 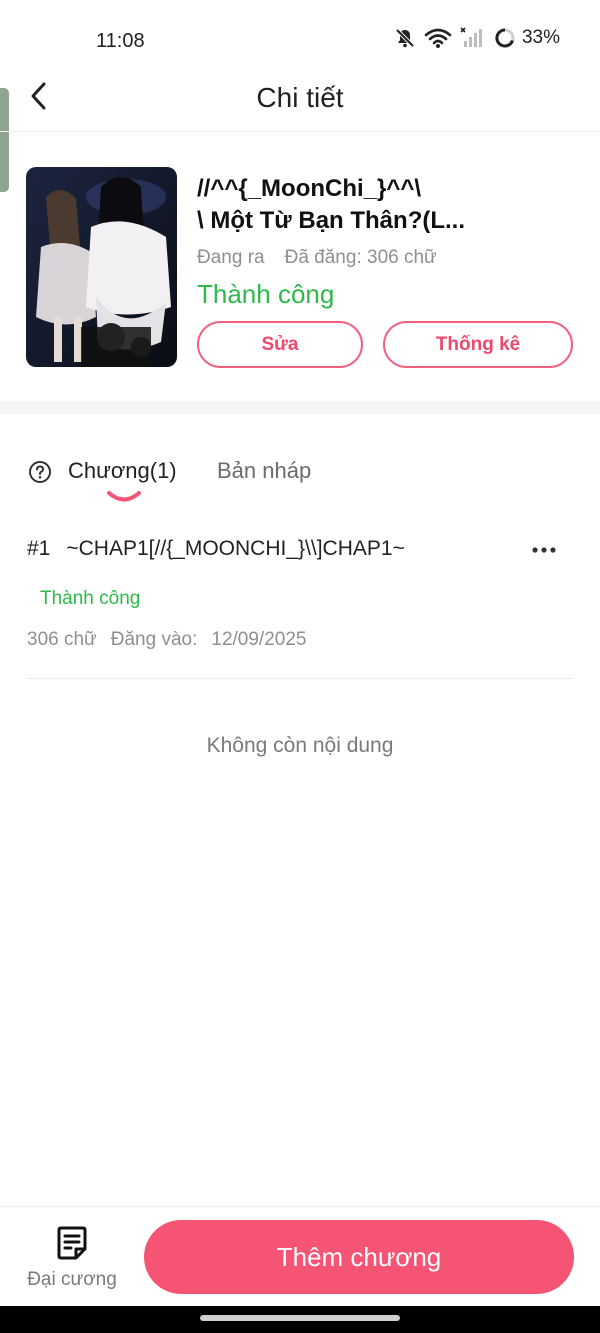 What do you see at coordinates (122, 471) in the screenshot?
I see `tab-chapters: Chương(1)` at bounding box center [122, 471].